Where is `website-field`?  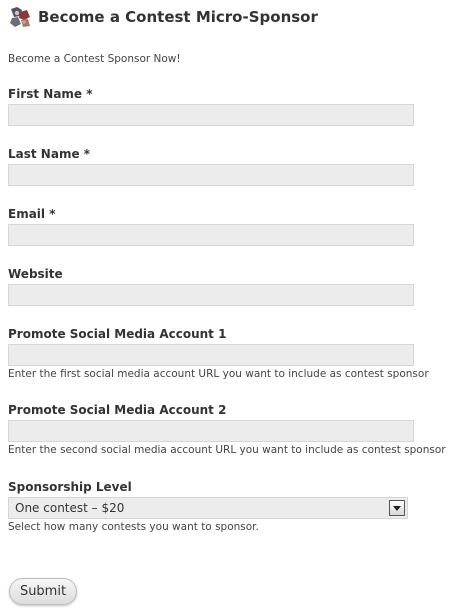
website-field is located at coordinates (211, 295).